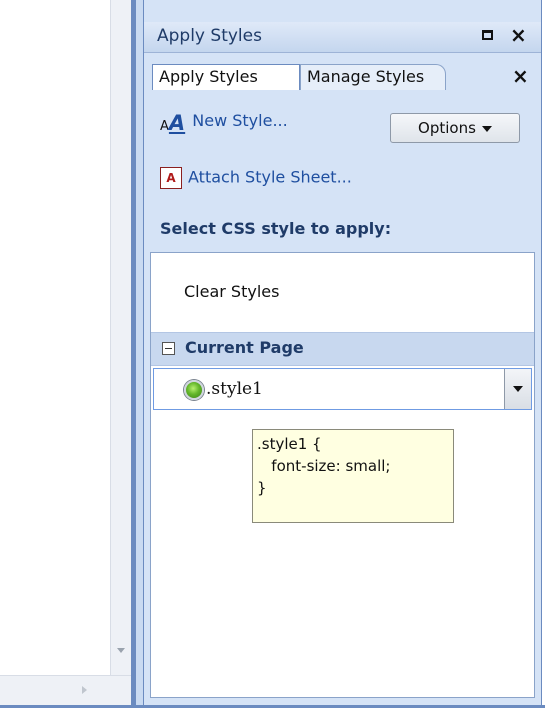  What do you see at coordinates (194, 390) in the screenshot?
I see `style-indicator-icon` at bounding box center [194, 390].